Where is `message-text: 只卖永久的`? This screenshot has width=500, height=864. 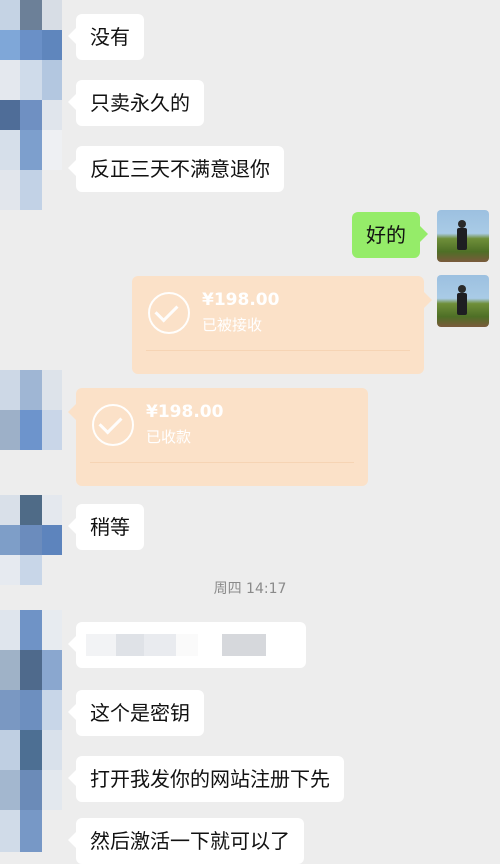 message-text: 只卖永久的 is located at coordinates (140, 103).